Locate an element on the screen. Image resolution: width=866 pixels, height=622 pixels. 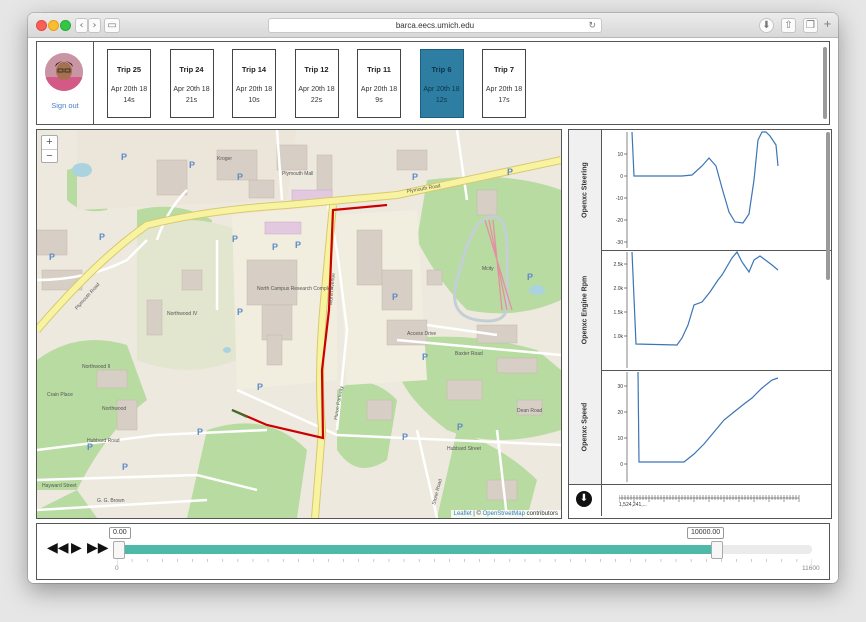
label-hubbard-road: Hubbard Road is located at coordinates (103, 441).